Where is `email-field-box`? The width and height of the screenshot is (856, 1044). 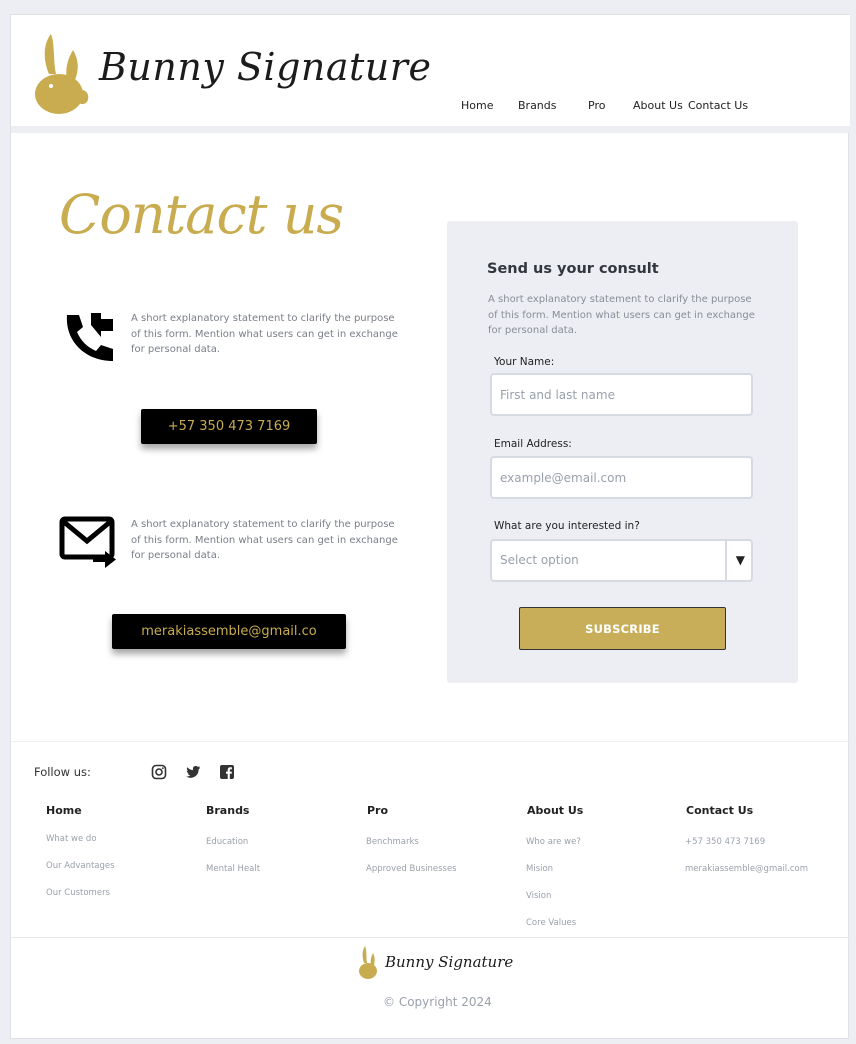
email-field-box is located at coordinates (621, 477).